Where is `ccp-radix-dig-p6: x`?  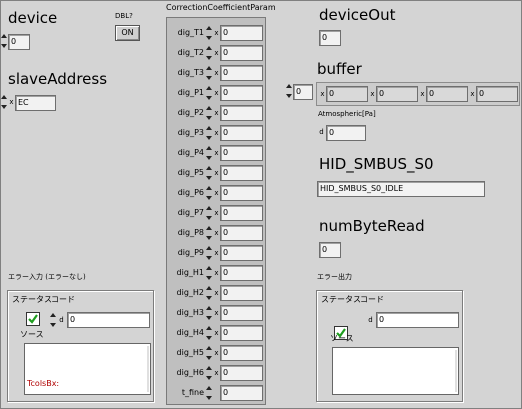 ccp-radix-dig-p6: x is located at coordinates (216, 193).